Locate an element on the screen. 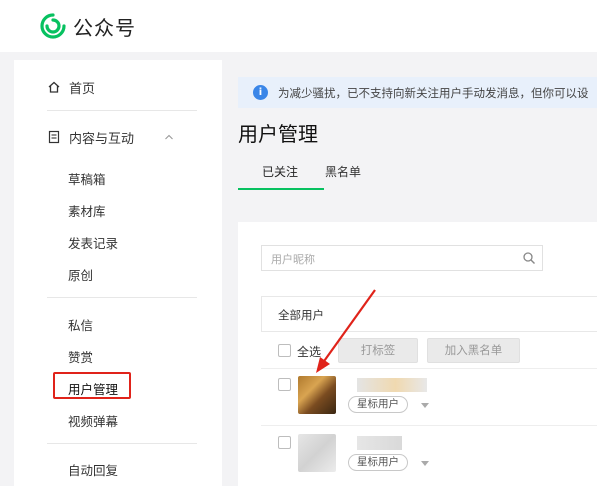 This screenshot has width=597, height=486. active-item-highlight-box is located at coordinates (92, 385).